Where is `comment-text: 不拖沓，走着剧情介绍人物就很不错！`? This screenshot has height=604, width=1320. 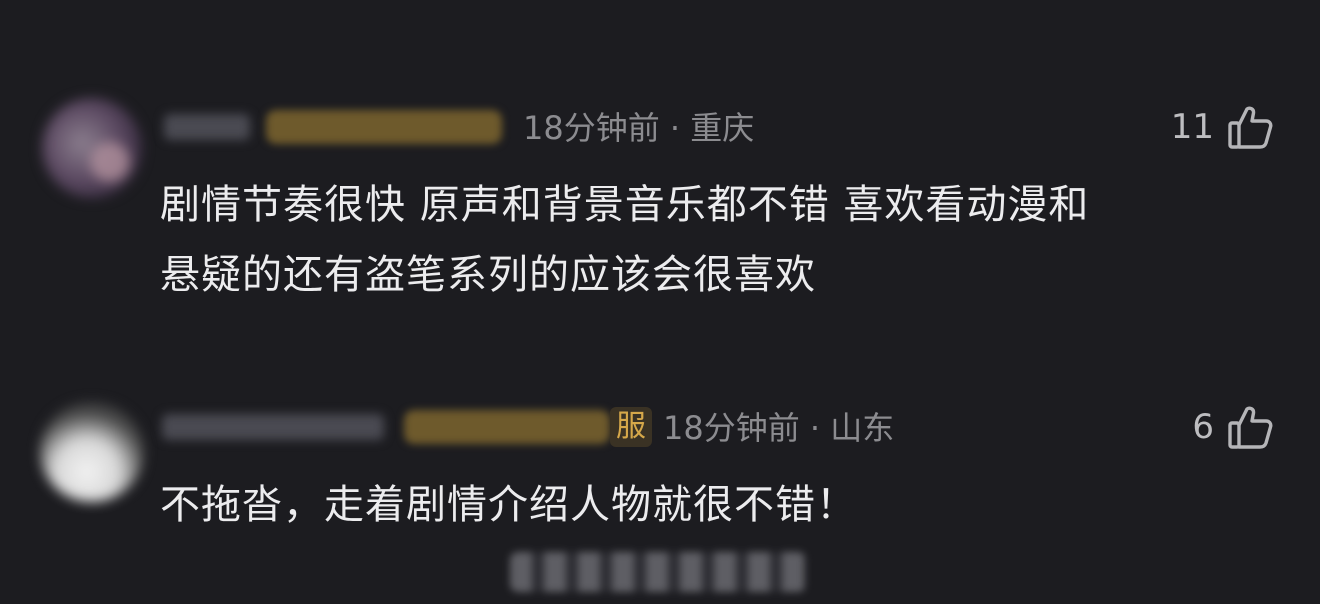
comment-text: 不拖沓，走着剧情介绍人物就很不错！ is located at coordinates (710, 505).